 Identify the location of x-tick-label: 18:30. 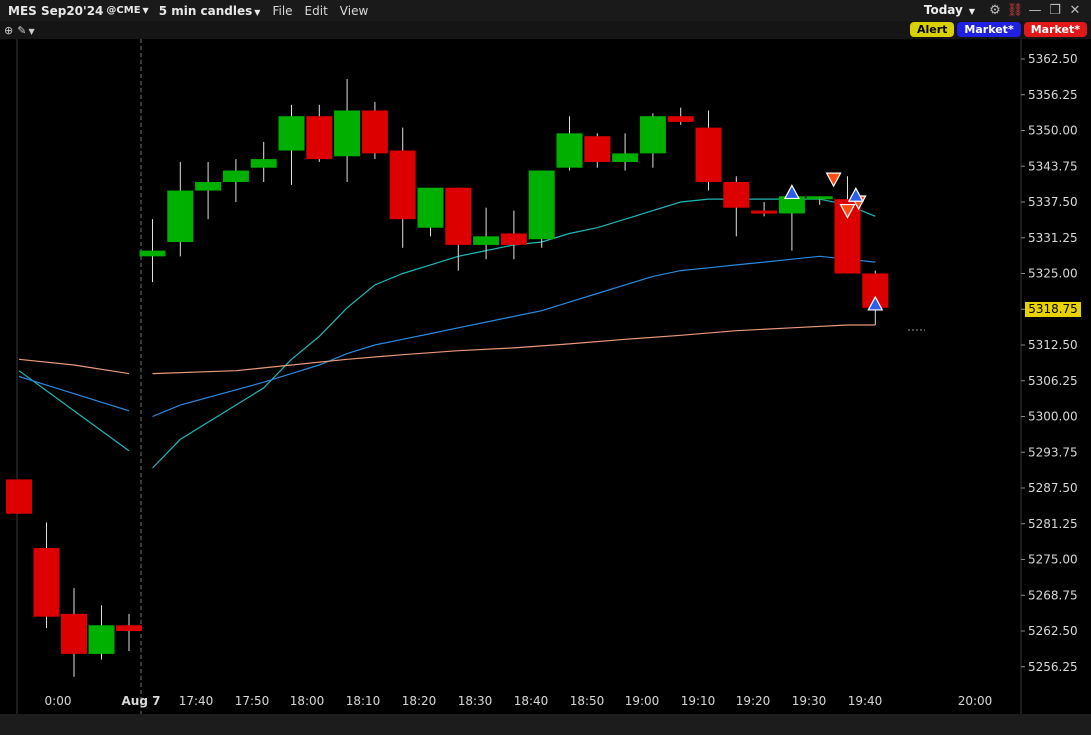
(475, 701).